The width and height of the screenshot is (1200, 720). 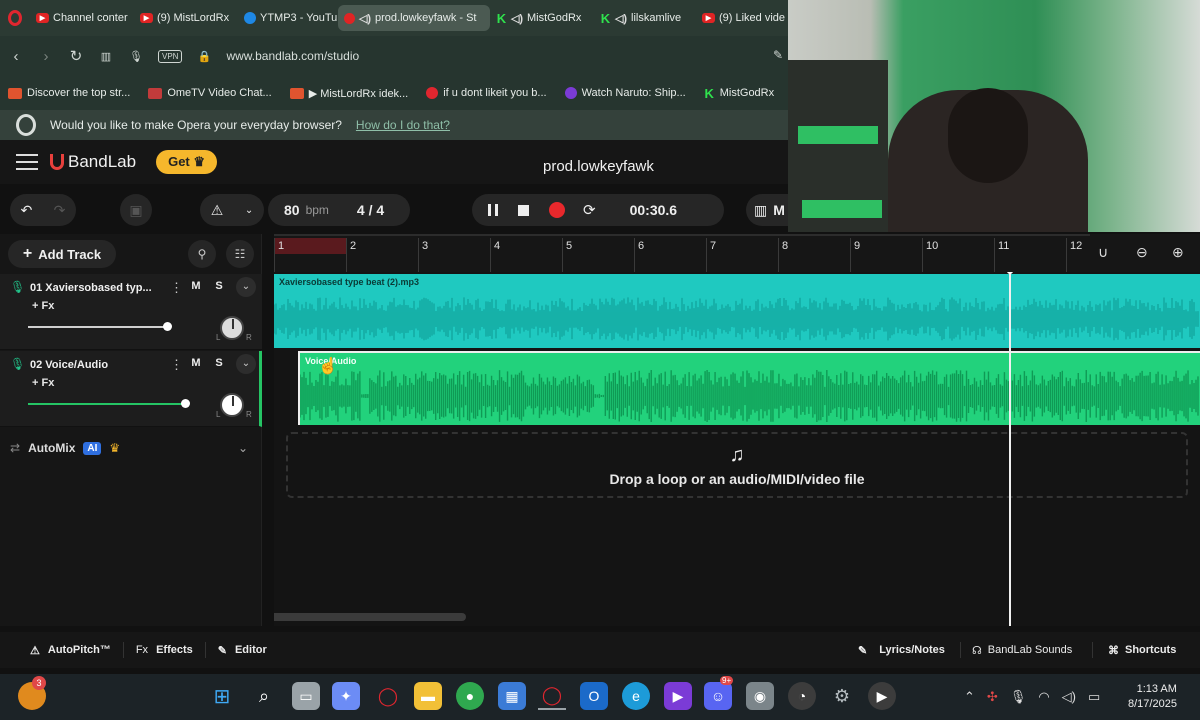 I want to click on loop-icon: ⟳, so click(x=589, y=210).